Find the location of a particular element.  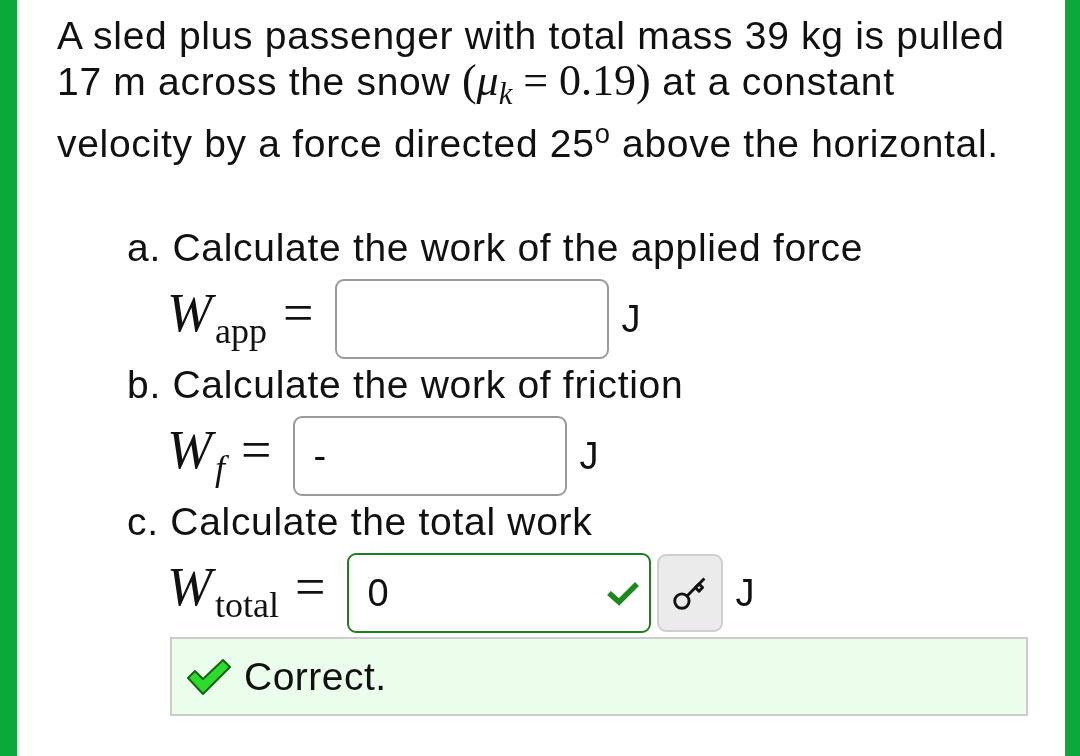

answer-field: - is located at coordinates (430, 456).